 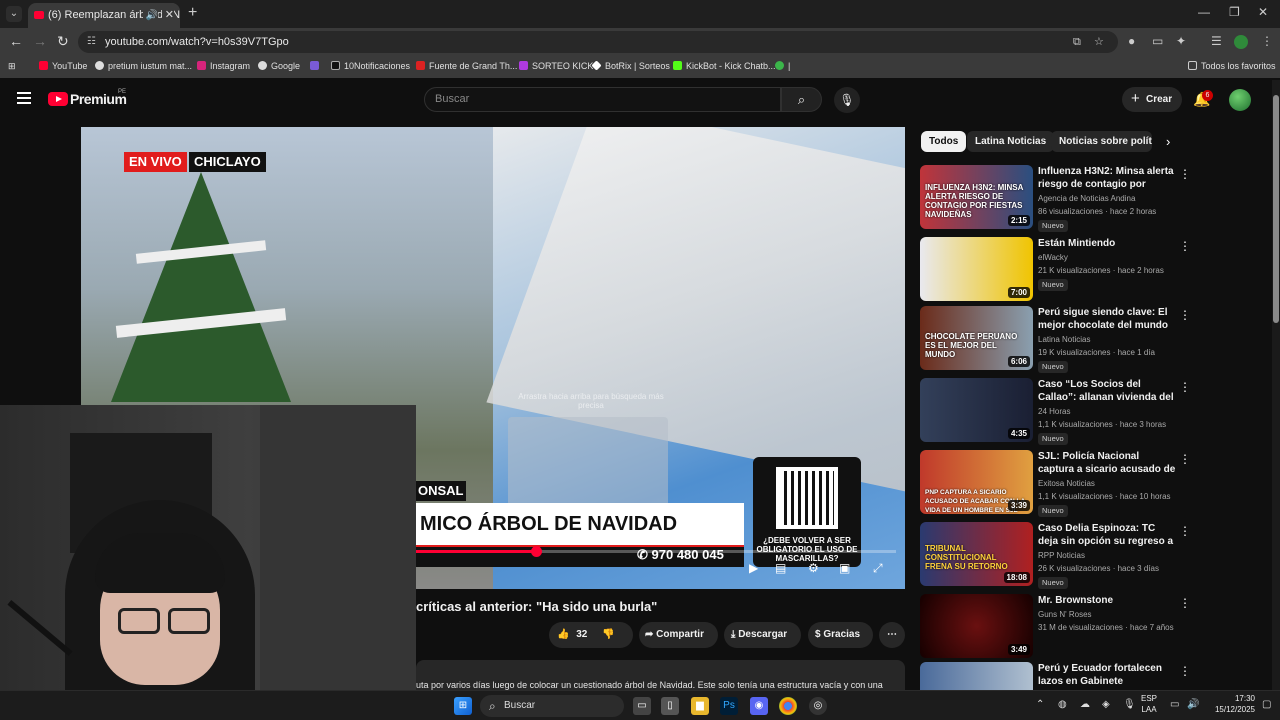 What do you see at coordinates (63, 66) in the screenshot?
I see `bookmark-youtube: YouTube` at bounding box center [63, 66].